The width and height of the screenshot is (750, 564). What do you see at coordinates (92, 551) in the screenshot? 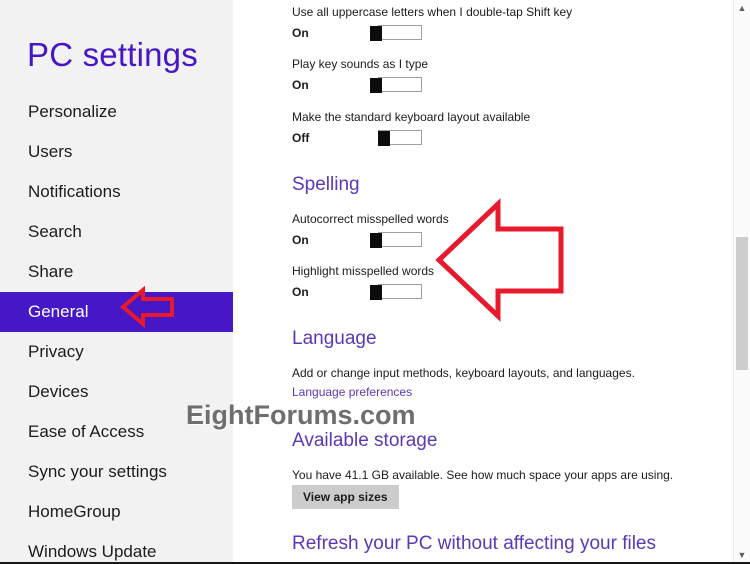
I see `sidebar-item-label: Windows Update` at bounding box center [92, 551].